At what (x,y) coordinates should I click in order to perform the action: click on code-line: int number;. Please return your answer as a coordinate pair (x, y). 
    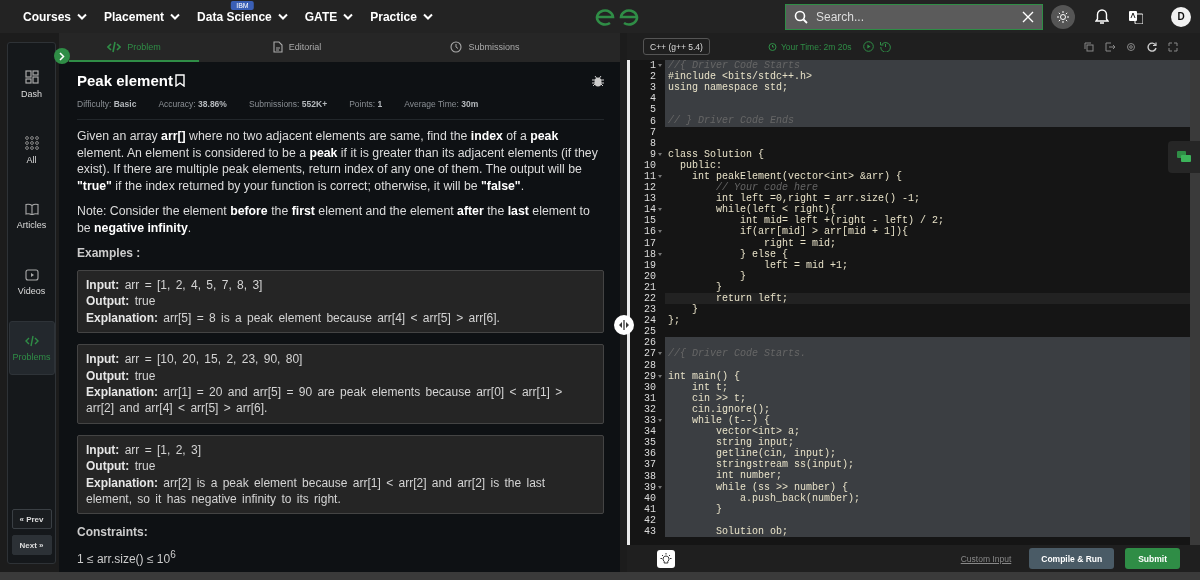
    Looking at the image, I should click on (749, 476).